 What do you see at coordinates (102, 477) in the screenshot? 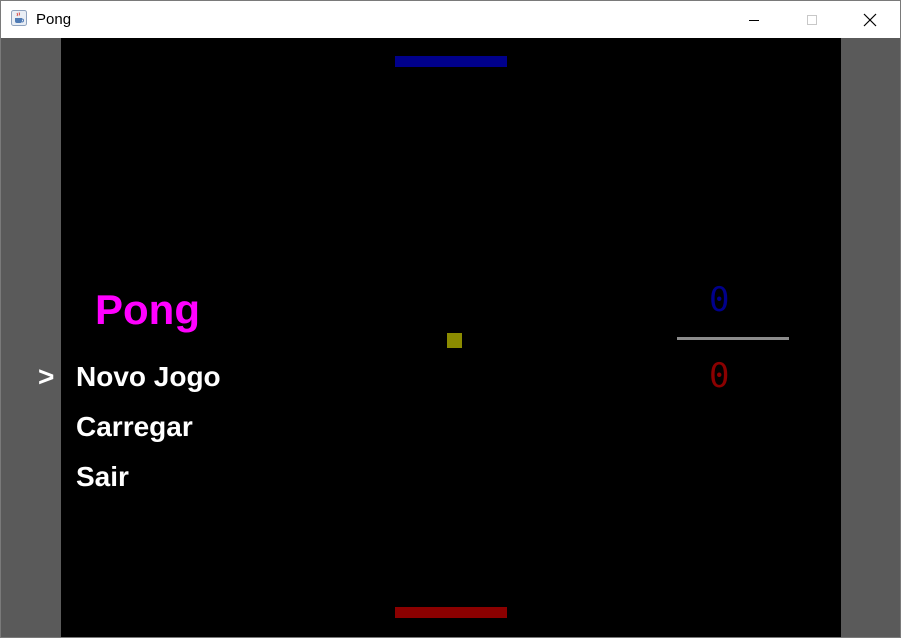
I see `menu-item-sair: Sair` at bounding box center [102, 477].